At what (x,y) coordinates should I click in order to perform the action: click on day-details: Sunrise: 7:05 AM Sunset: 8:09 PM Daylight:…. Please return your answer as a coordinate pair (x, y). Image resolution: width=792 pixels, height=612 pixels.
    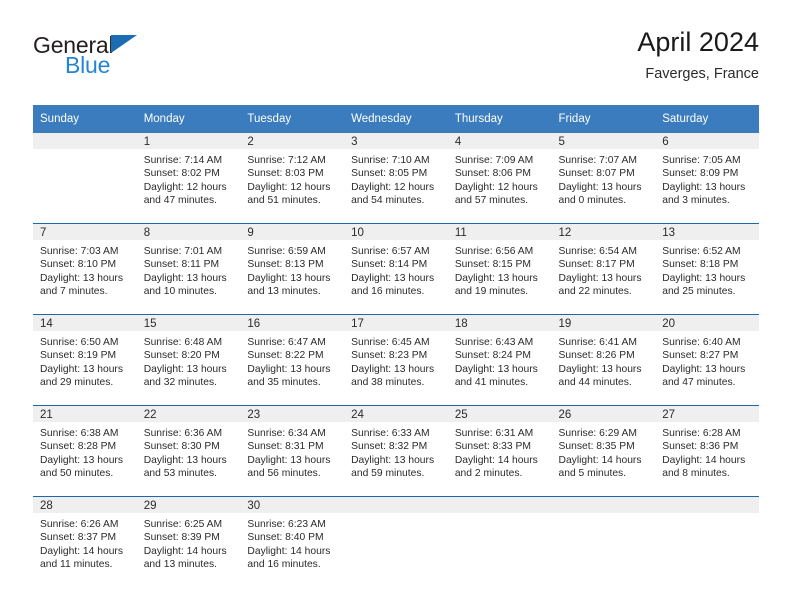
    Looking at the image, I should click on (707, 178).